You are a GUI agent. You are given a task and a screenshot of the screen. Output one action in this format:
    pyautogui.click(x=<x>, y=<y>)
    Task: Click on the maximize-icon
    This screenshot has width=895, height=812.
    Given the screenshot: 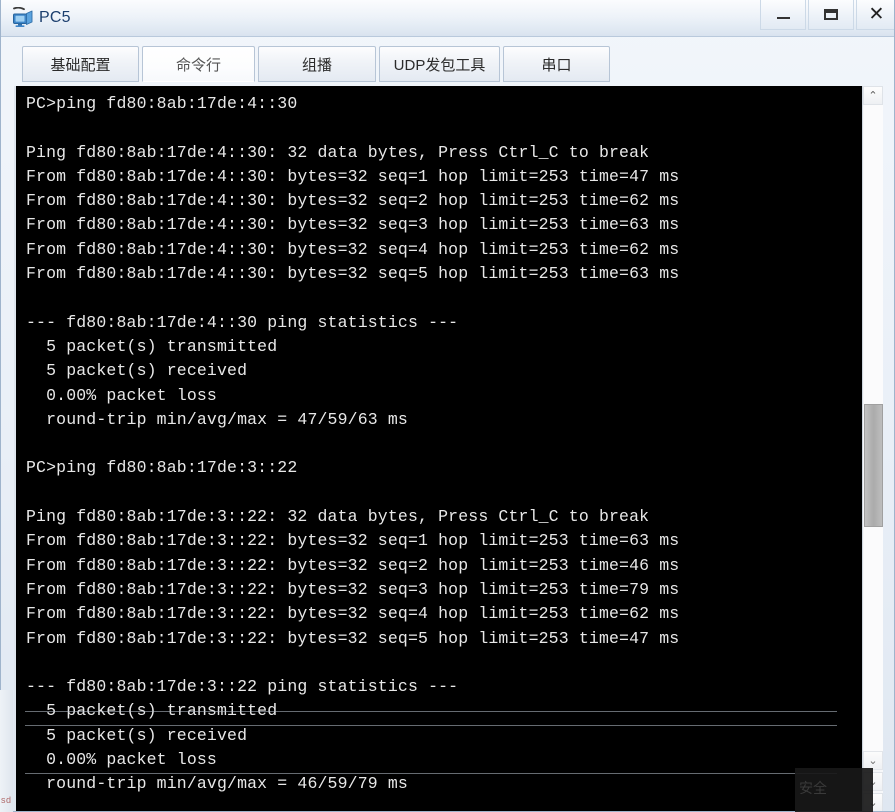 What is the action you would take?
    pyautogui.click(x=831, y=14)
    